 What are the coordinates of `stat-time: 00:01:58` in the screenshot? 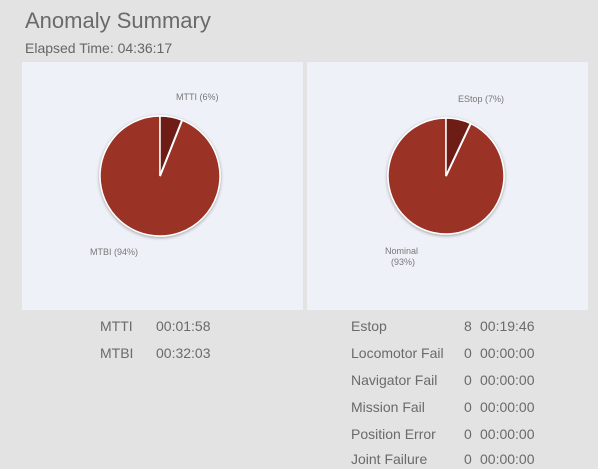 It's located at (183, 326).